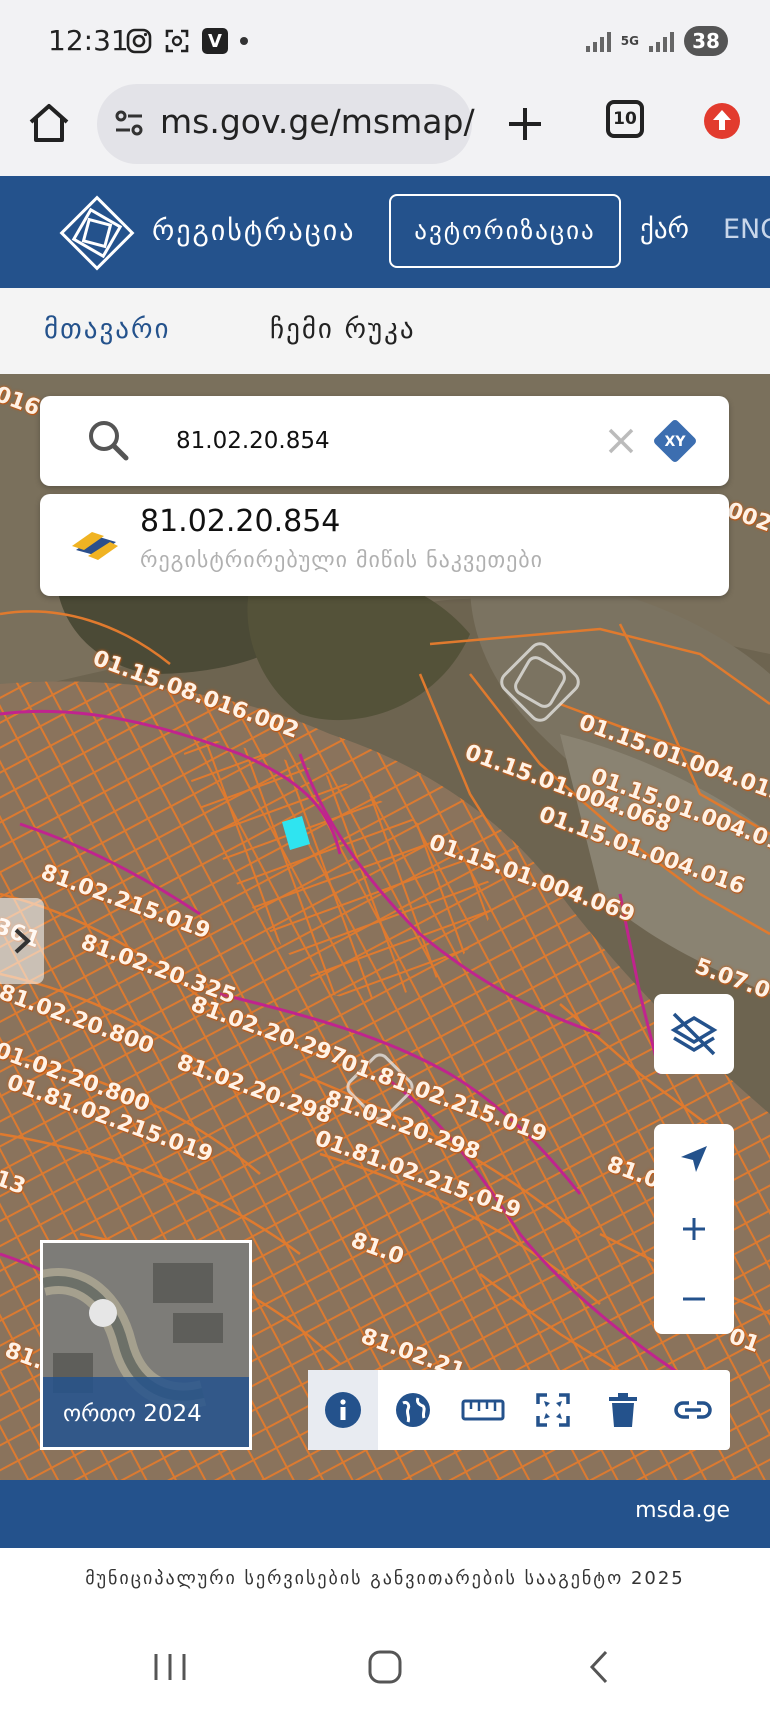 Image resolution: width=770 pixels, height=1712 pixels. I want to click on authorization-button: ავტორიზაცია, so click(505, 231).